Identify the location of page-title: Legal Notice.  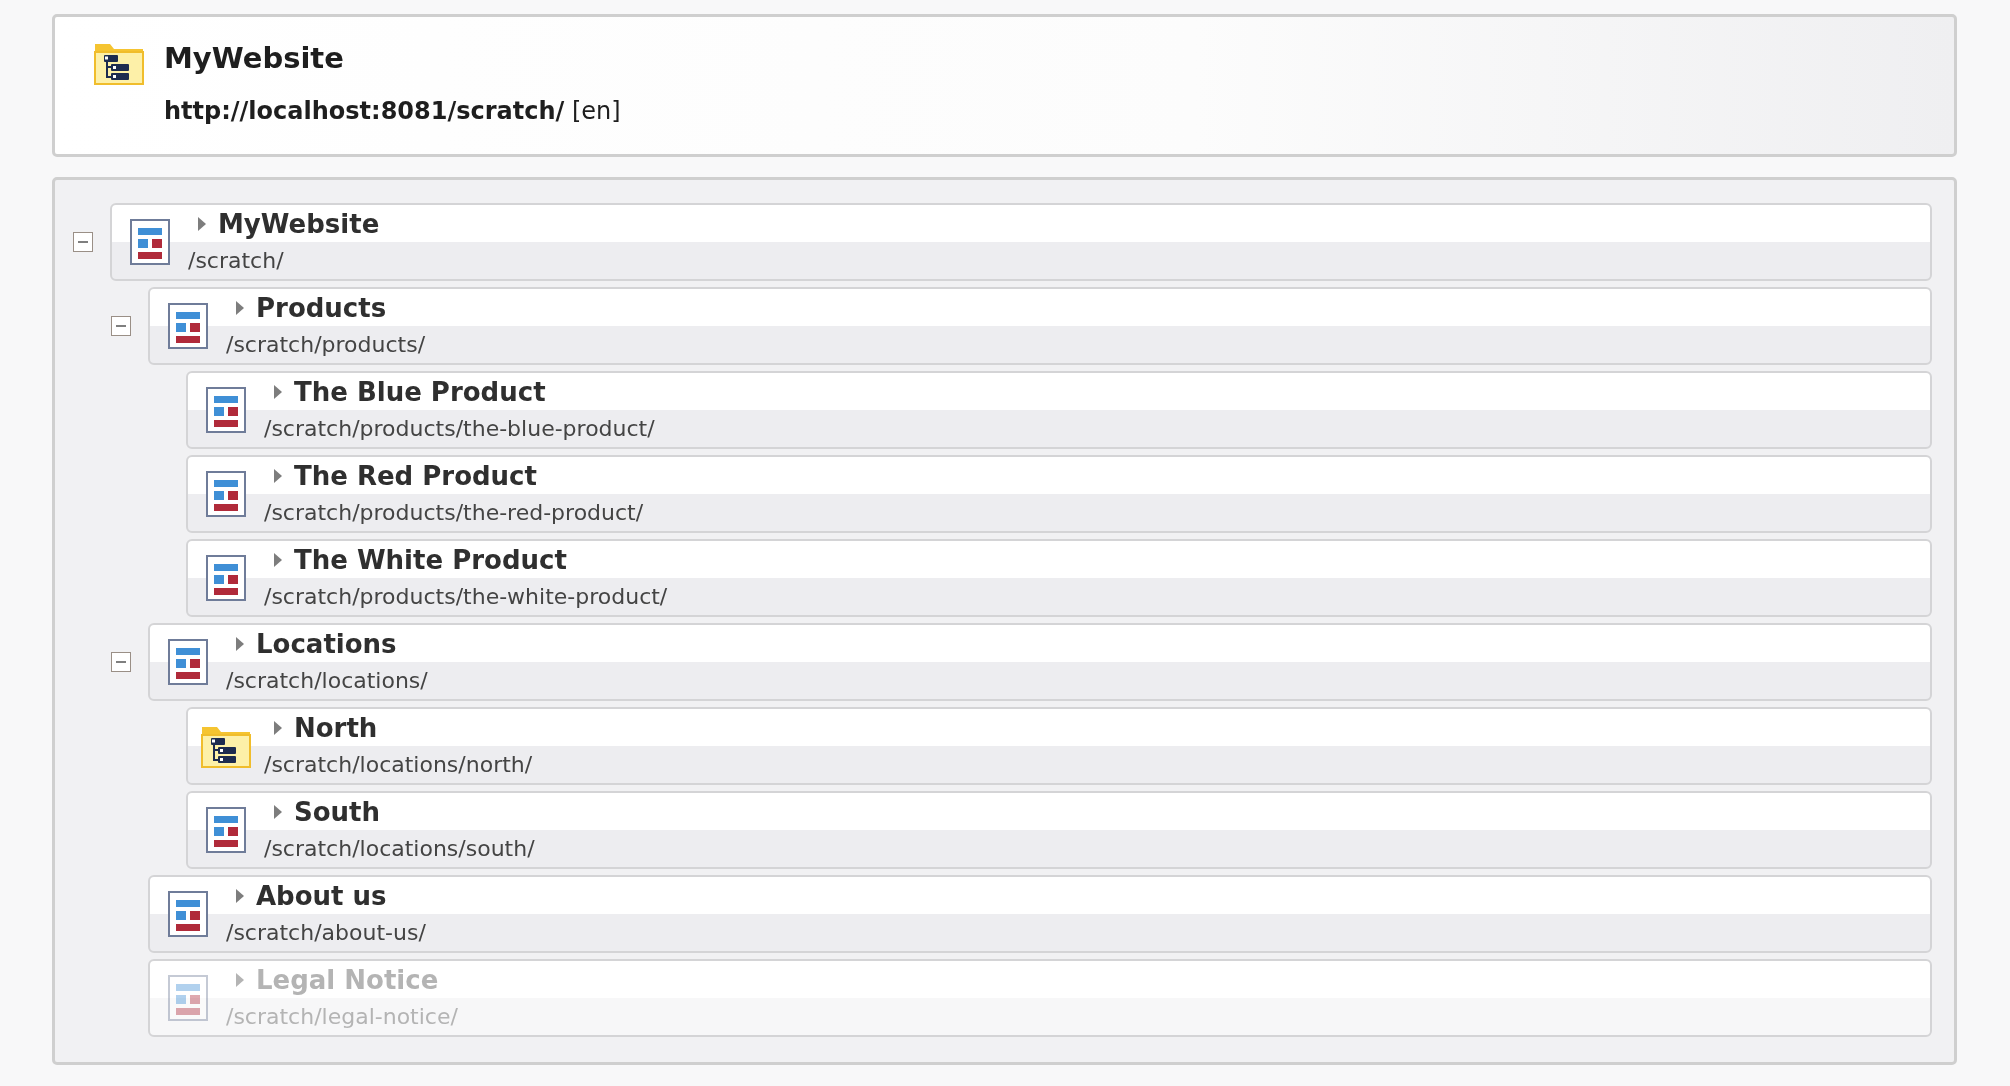
(347, 979).